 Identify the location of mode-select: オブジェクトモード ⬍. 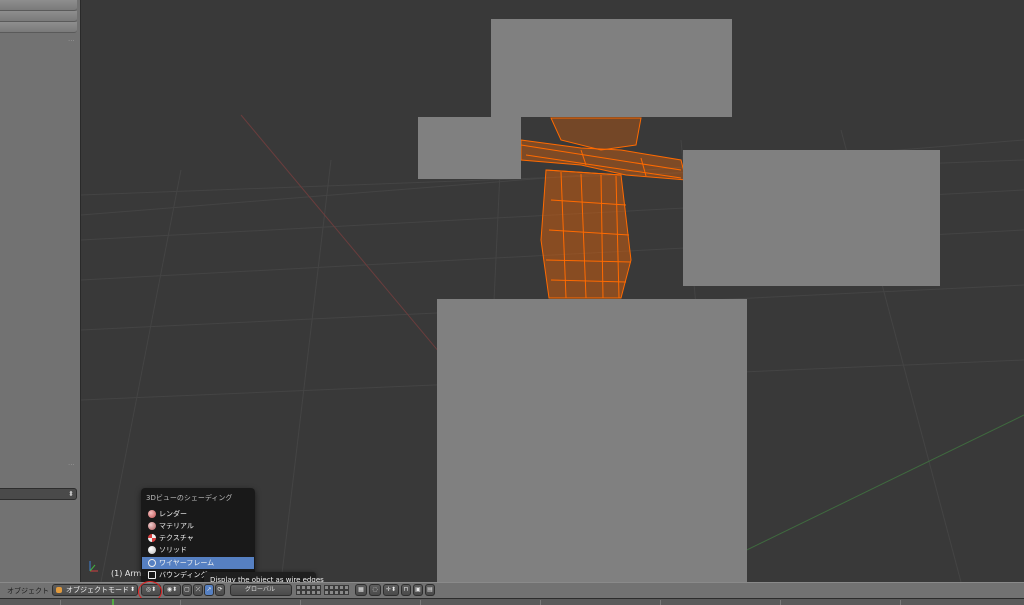
(95, 590).